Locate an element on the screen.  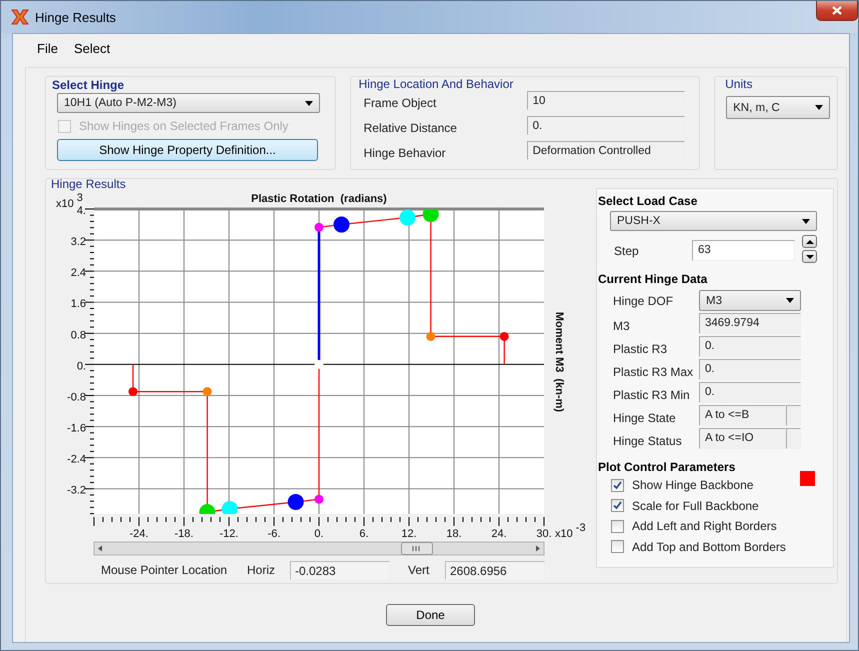
field-label: Hinge State is located at coordinates (644, 417).